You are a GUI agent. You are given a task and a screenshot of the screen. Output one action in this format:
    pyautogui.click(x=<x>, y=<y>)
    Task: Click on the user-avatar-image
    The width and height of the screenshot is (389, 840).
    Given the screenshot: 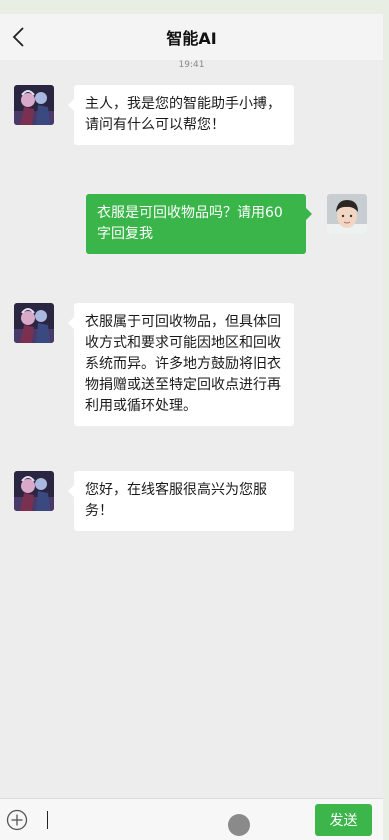 What is the action you would take?
    pyautogui.click(x=347, y=214)
    